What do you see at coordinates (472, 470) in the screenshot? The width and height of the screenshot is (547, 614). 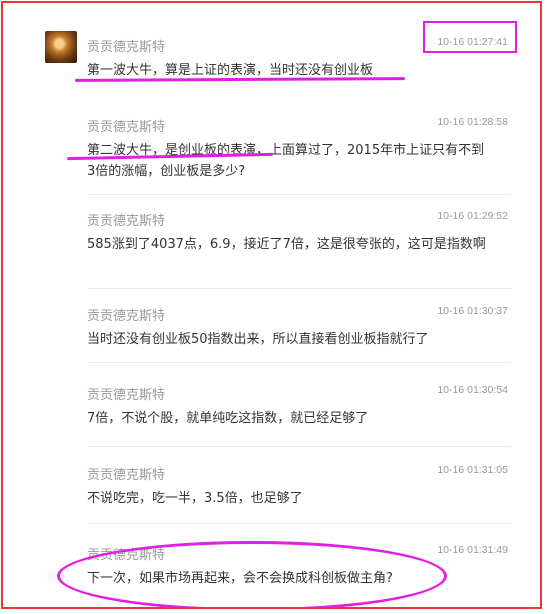 I see `timestamp: 10-16 01:31:05` at bounding box center [472, 470].